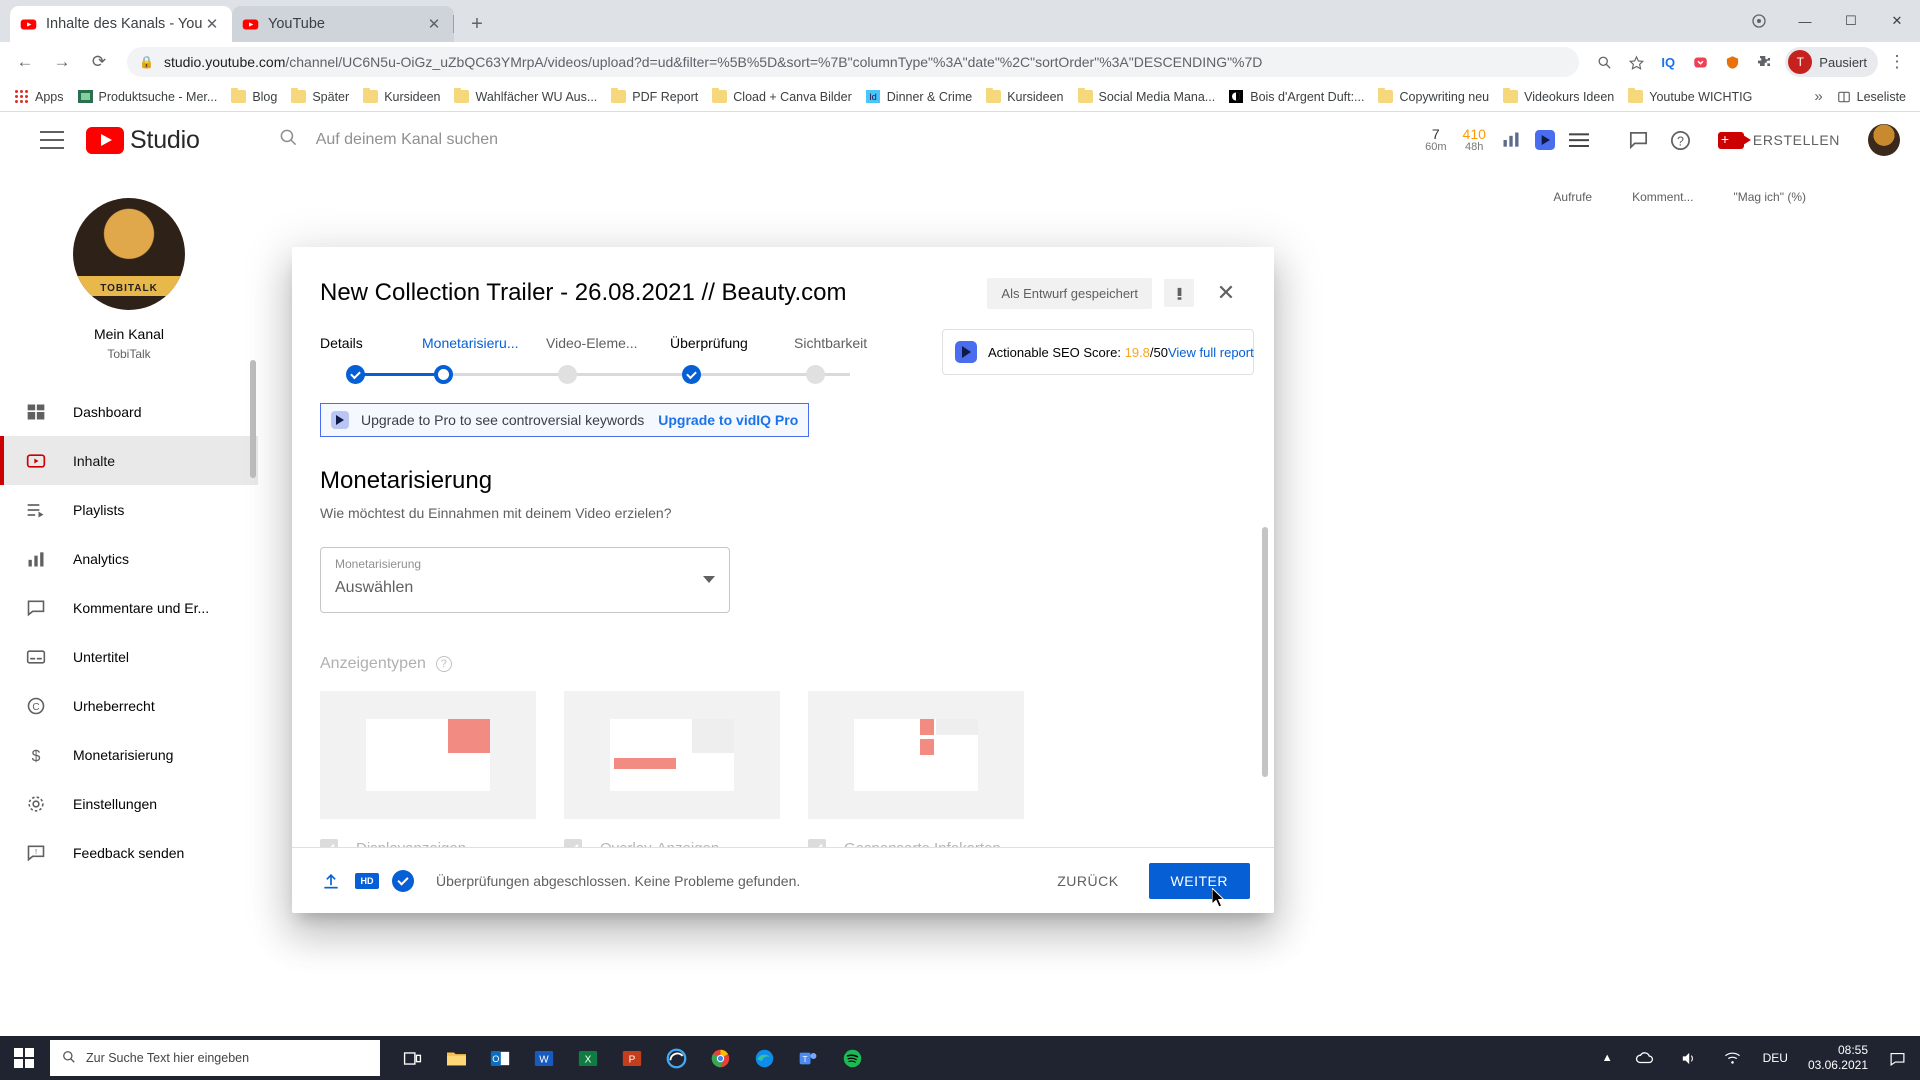  I want to click on sidebar-item-dashboard: Dashboard, so click(129, 411).